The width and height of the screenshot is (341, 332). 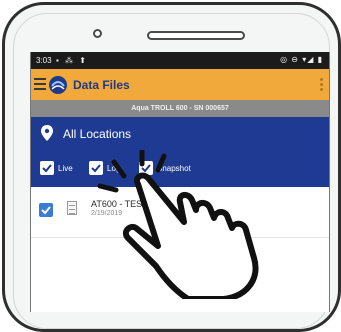 What do you see at coordinates (321, 85) in the screenshot?
I see `overflow-menu-icon` at bounding box center [321, 85].